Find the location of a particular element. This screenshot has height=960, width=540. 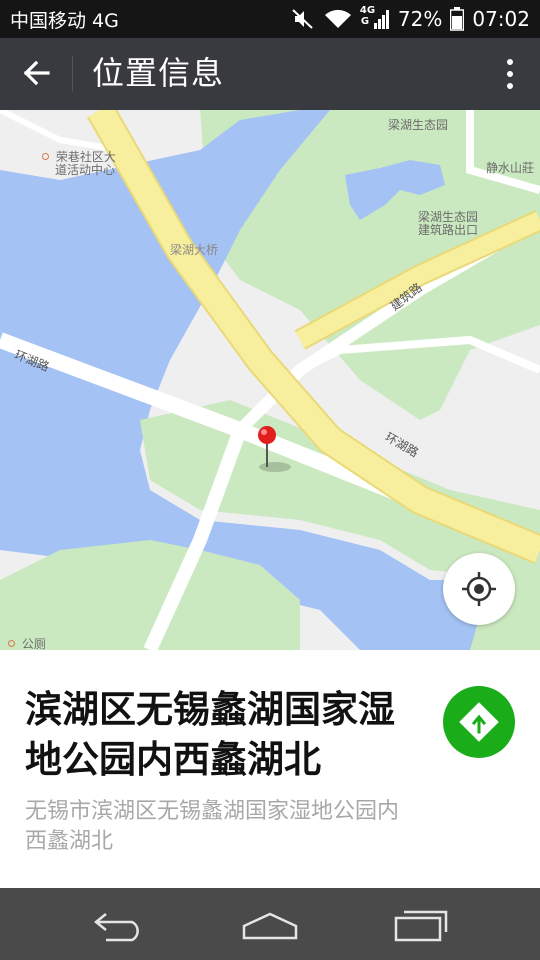

nav-recents-button is located at coordinates (422, 926).